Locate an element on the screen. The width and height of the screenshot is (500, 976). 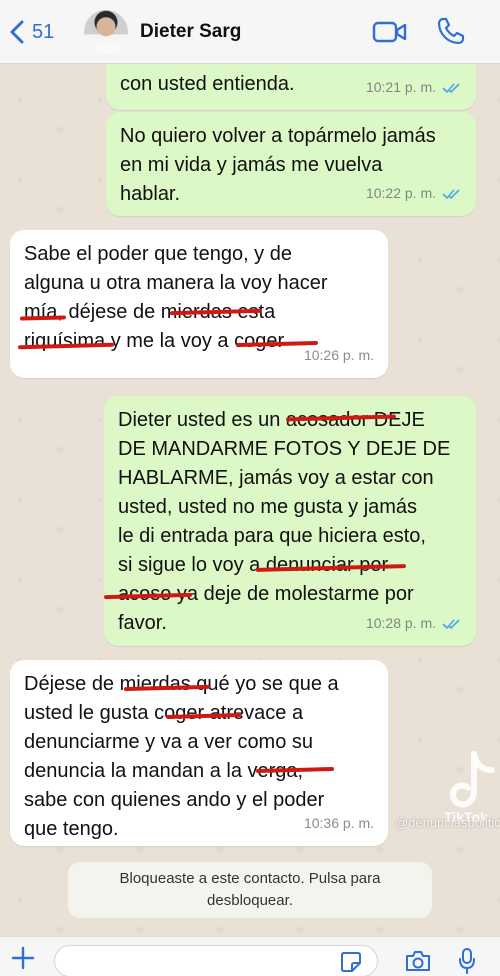
message-meta: 10:21 p. m. is located at coordinates (414, 87).